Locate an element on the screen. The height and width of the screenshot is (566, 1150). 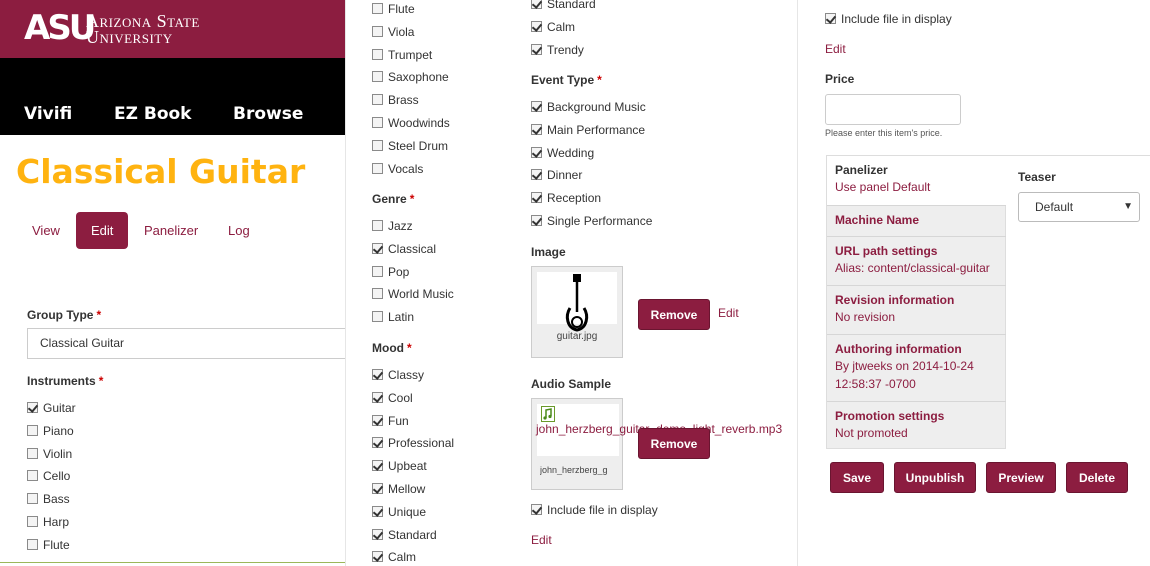
mood-checkbox-unique: Unique is located at coordinates (399, 512).